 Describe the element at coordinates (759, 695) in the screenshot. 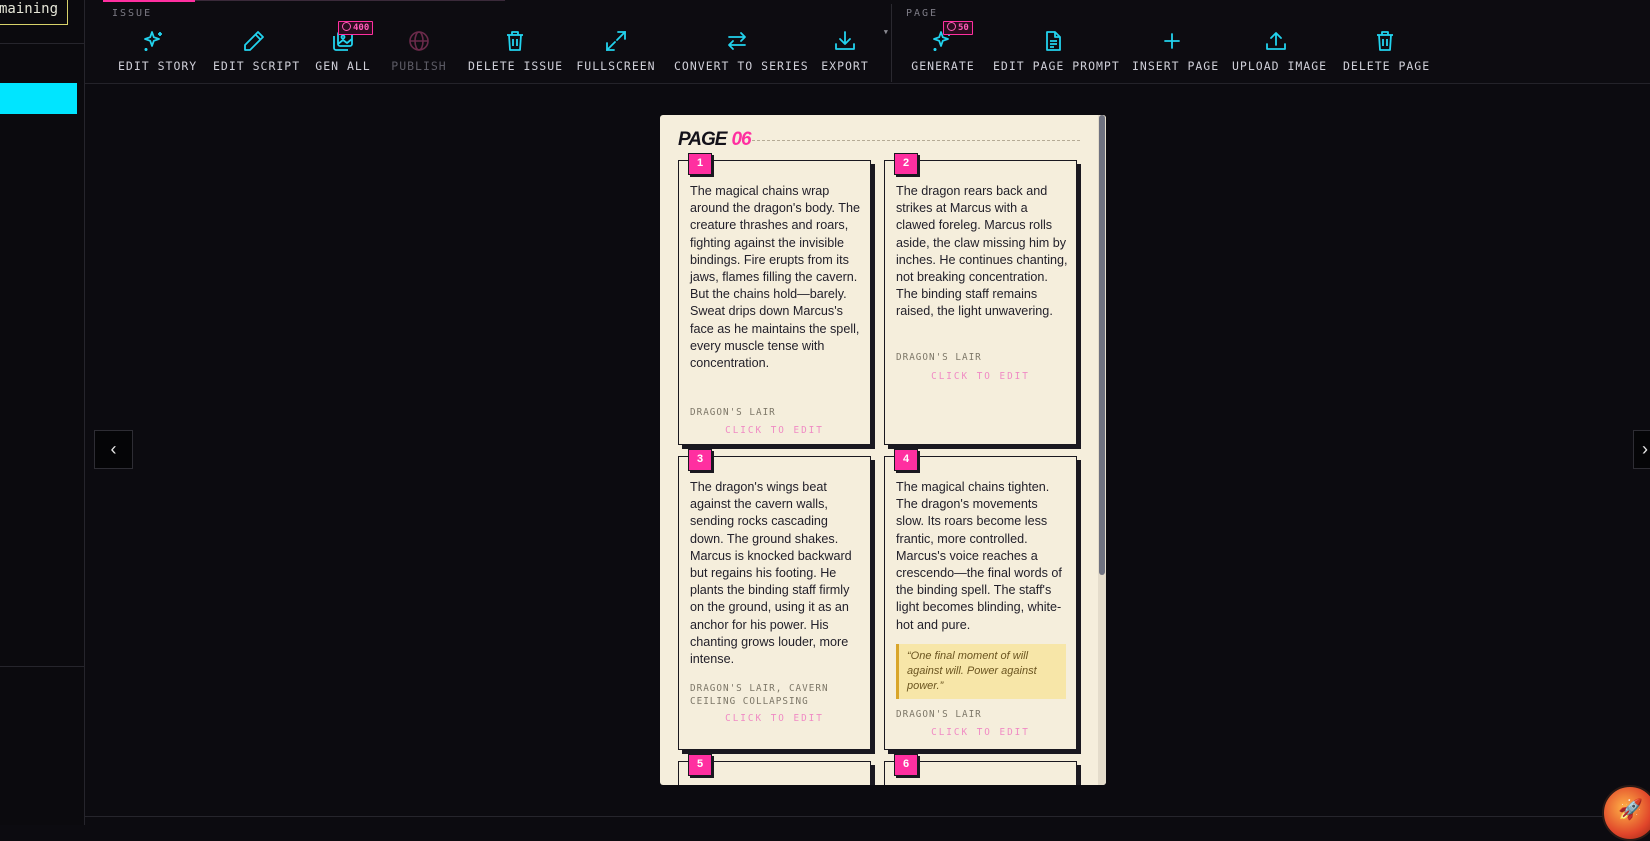

I see `panel-location: DRAGON'S LAIR, CAVERN CEILING COLLAPSING` at that location.